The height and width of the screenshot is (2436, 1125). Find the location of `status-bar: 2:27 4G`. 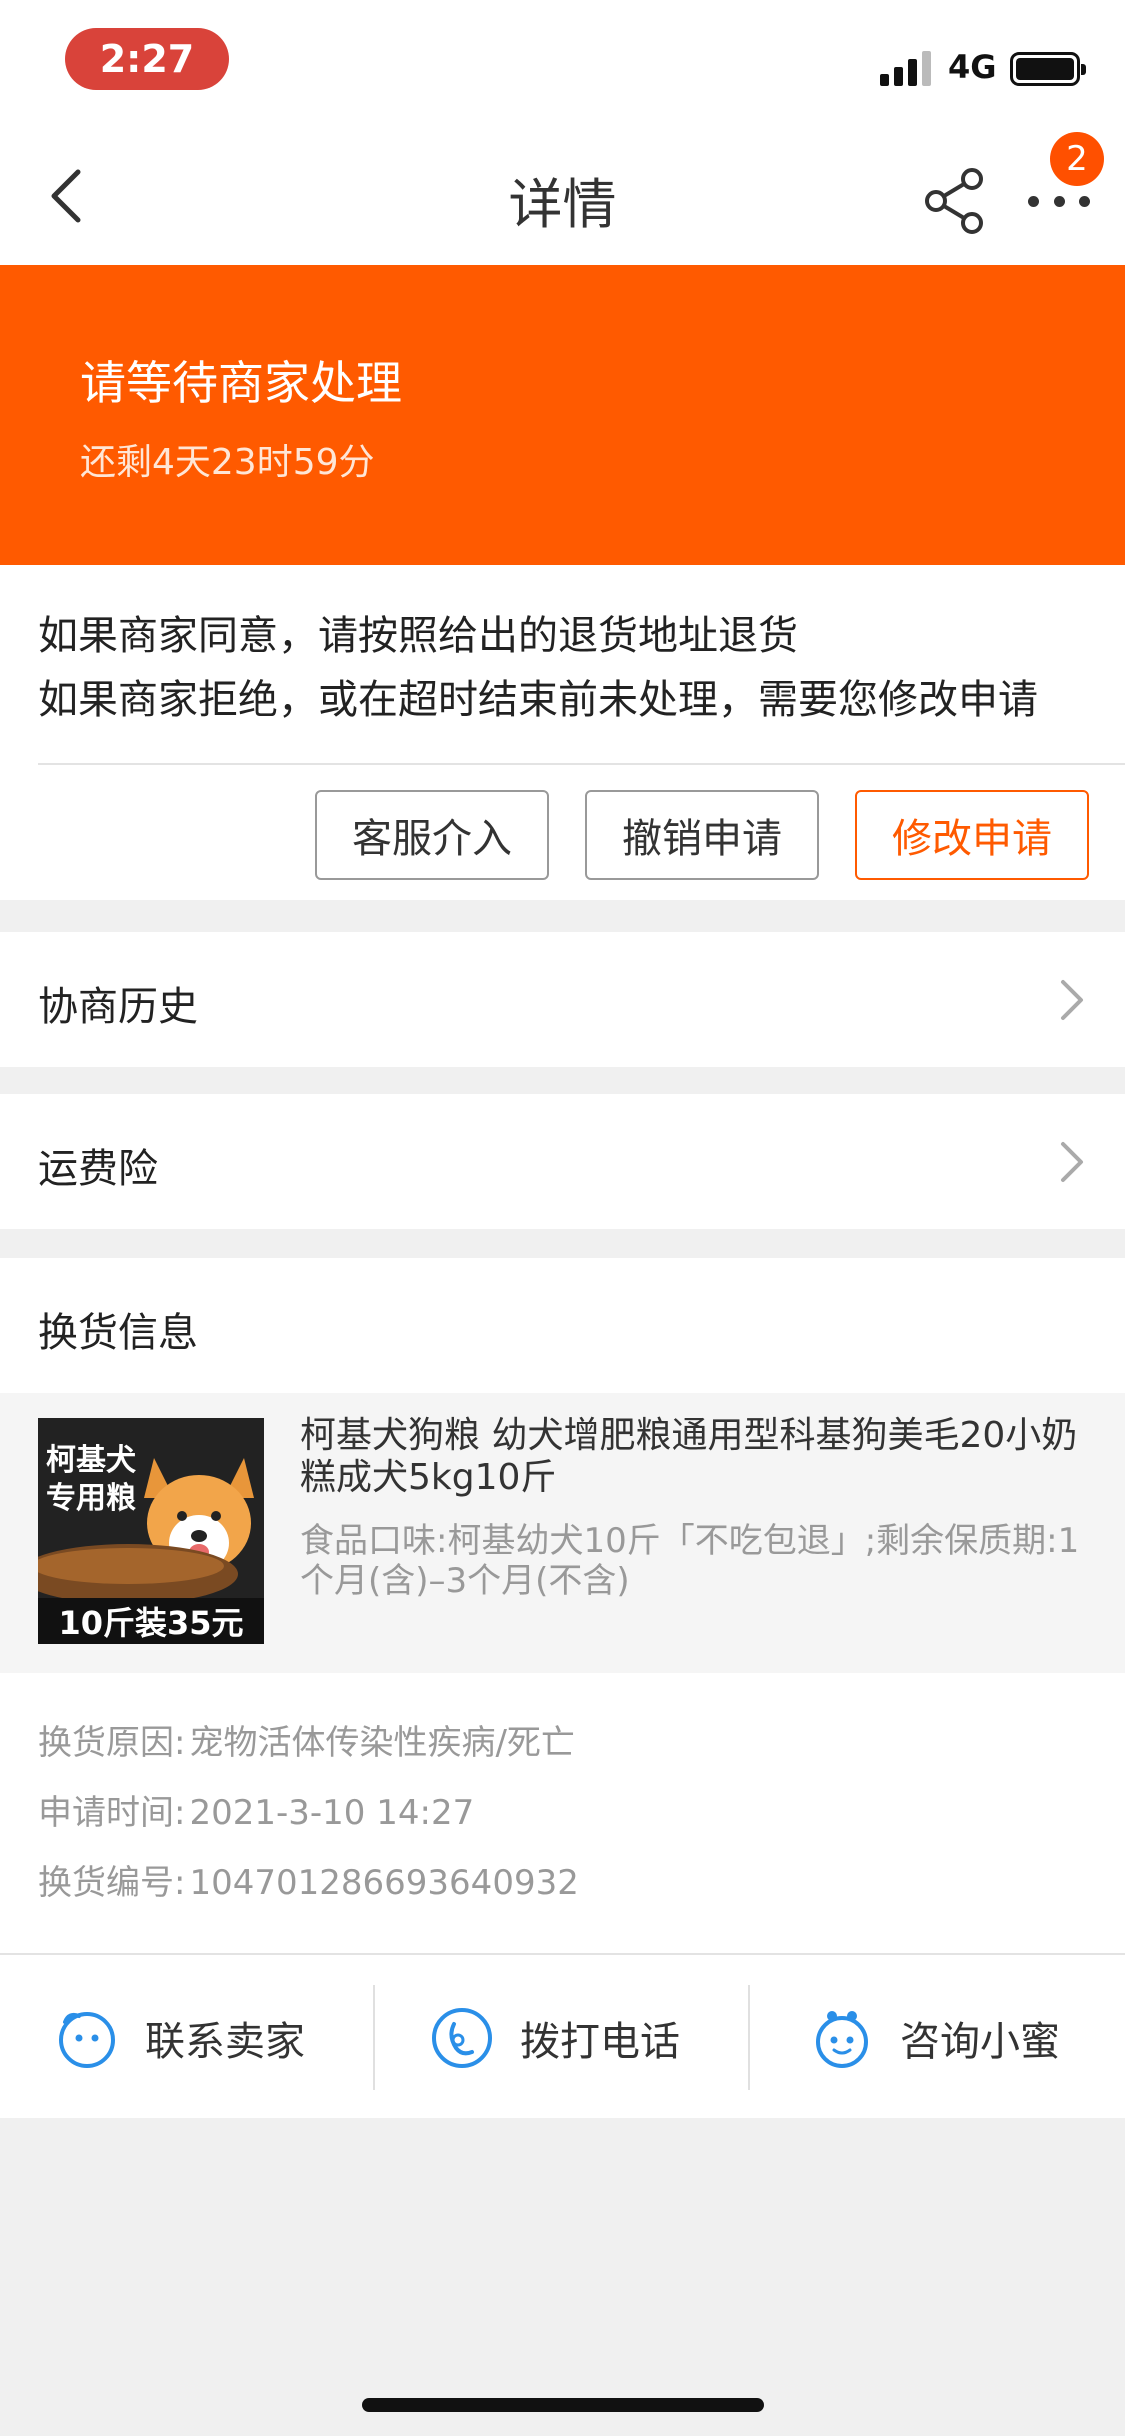

status-bar: 2:27 4G is located at coordinates (562, 65).